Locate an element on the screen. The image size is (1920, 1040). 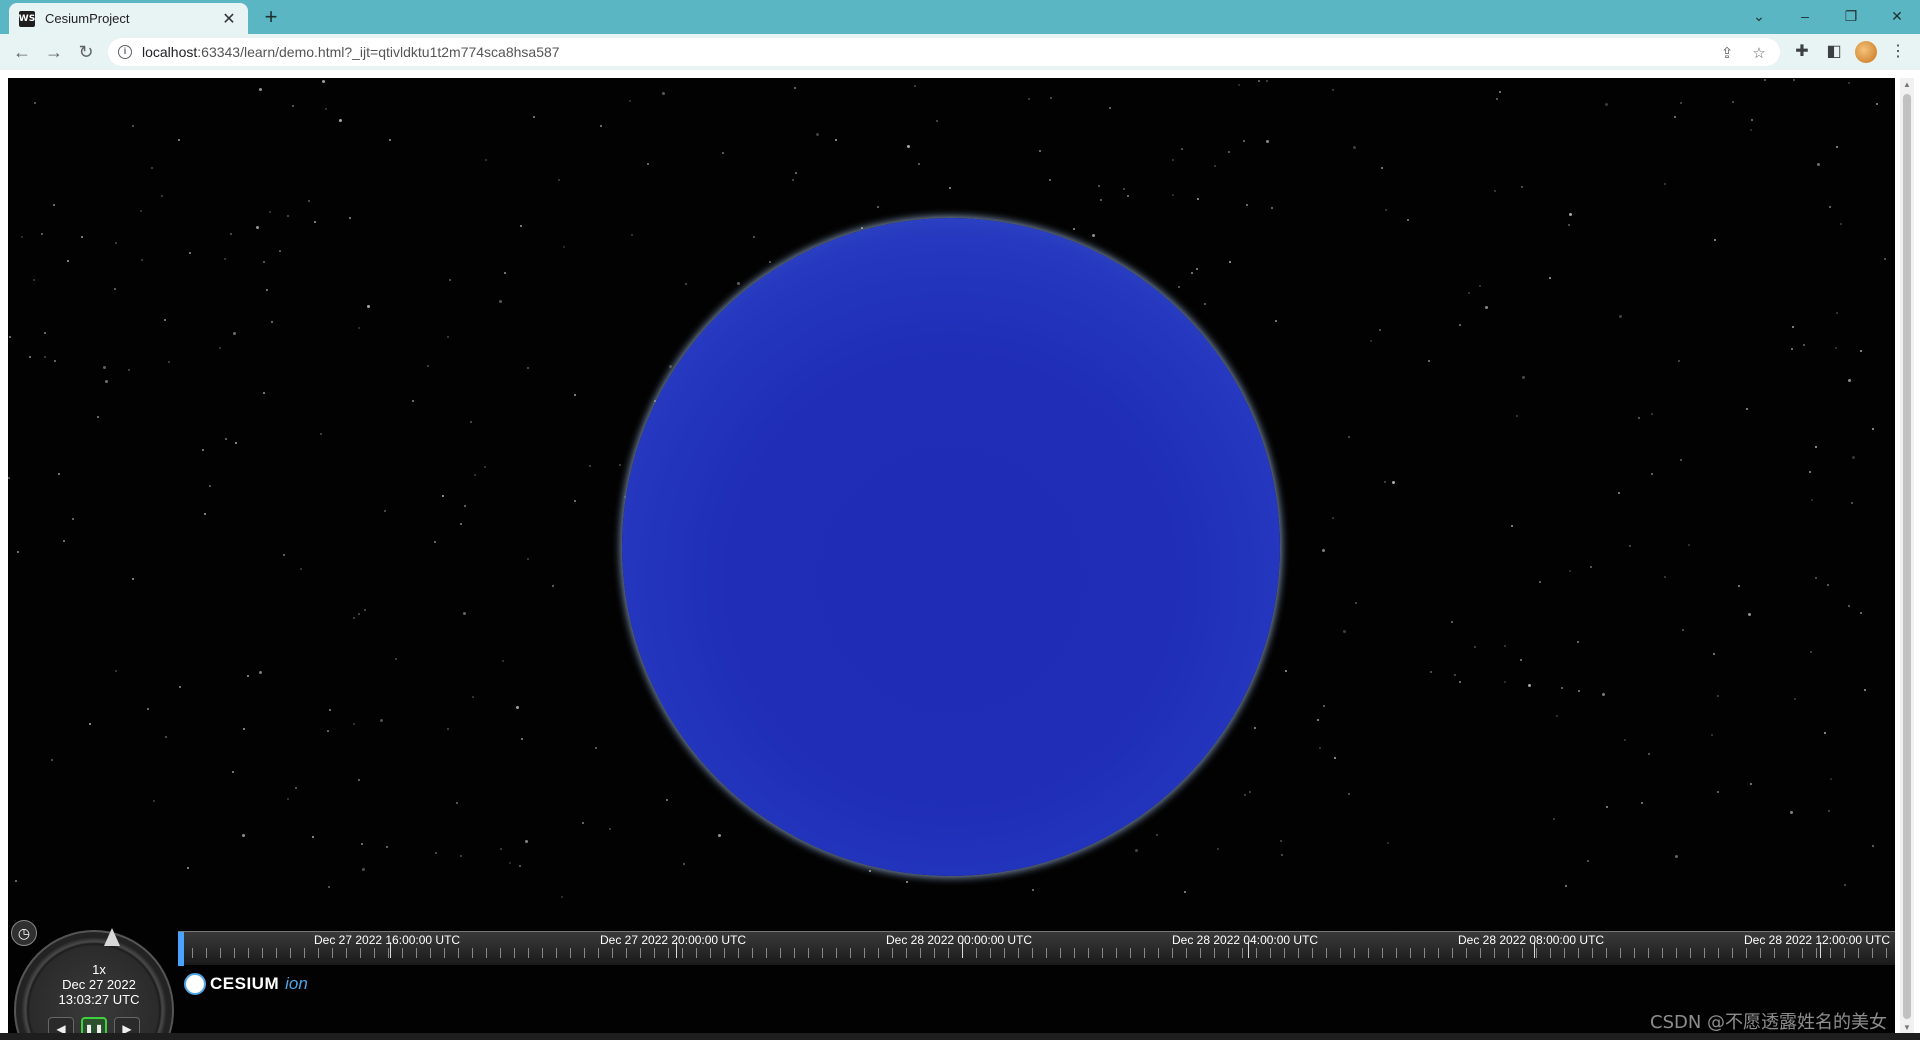
forward-icon: → is located at coordinates (54, 52).